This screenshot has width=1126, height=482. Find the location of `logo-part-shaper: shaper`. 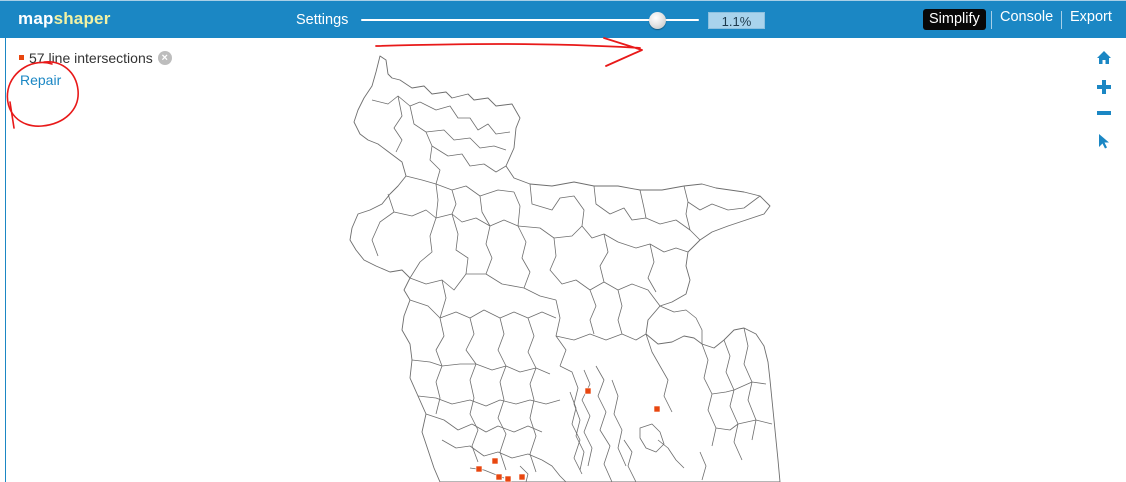

logo-part-shaper: shaper is located at coordinates (82, 18).